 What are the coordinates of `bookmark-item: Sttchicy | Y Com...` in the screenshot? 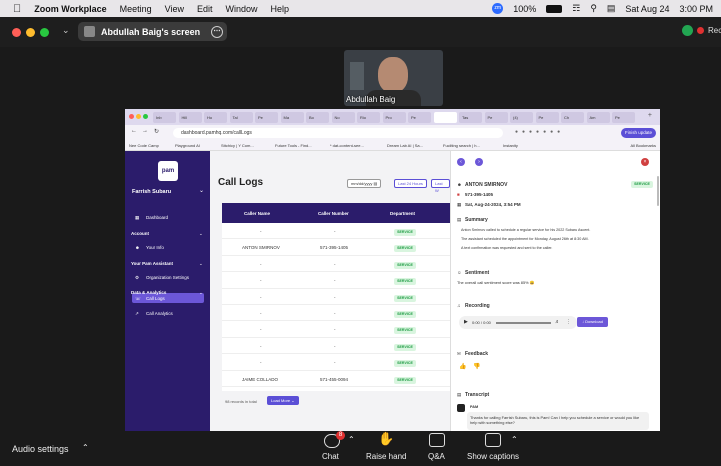 It's located at (237, 145).